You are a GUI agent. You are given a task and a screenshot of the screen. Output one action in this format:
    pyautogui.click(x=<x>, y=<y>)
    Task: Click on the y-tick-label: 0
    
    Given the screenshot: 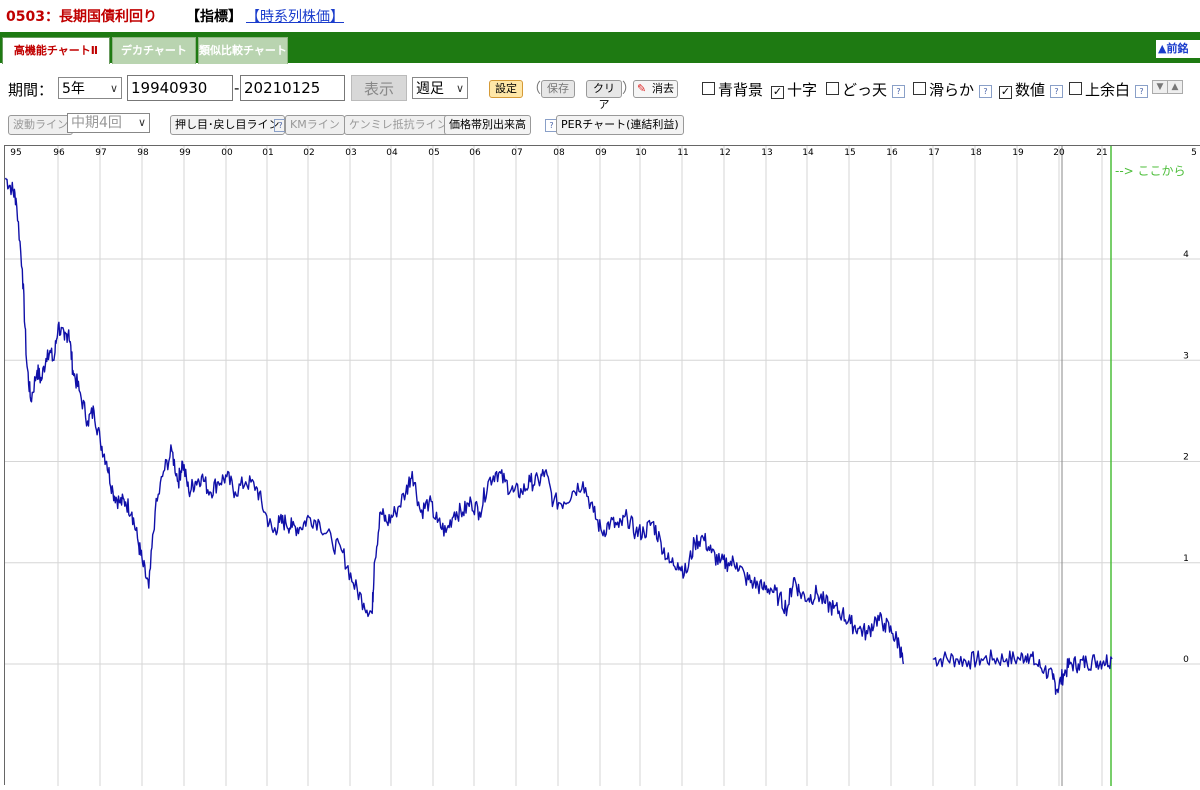 What is the action you would take?
    pyautogui.click(x=1186, y=660)
    